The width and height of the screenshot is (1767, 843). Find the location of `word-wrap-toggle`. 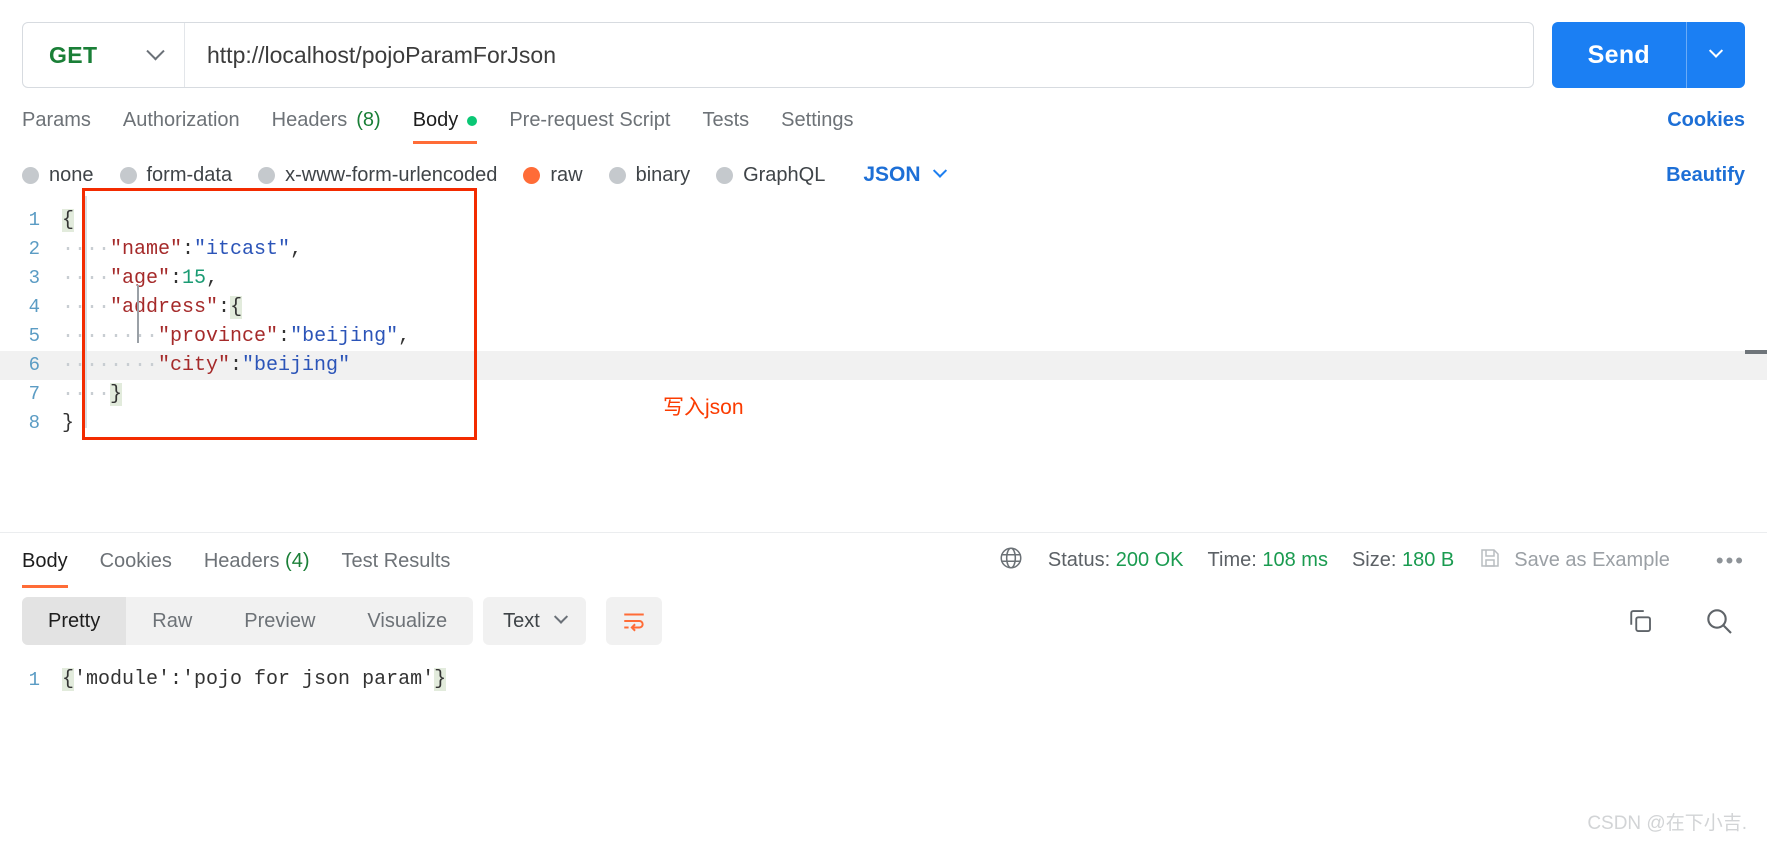

word-wrap-toggle is located at coordinates (633, 621).